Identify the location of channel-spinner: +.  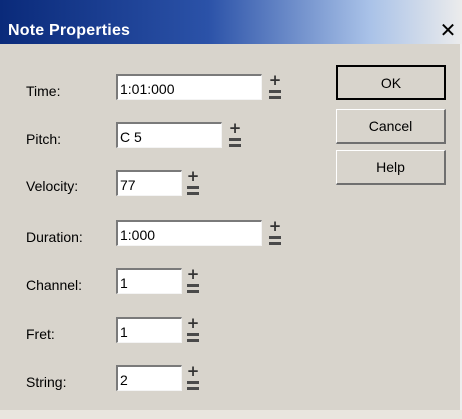
(193, 281).